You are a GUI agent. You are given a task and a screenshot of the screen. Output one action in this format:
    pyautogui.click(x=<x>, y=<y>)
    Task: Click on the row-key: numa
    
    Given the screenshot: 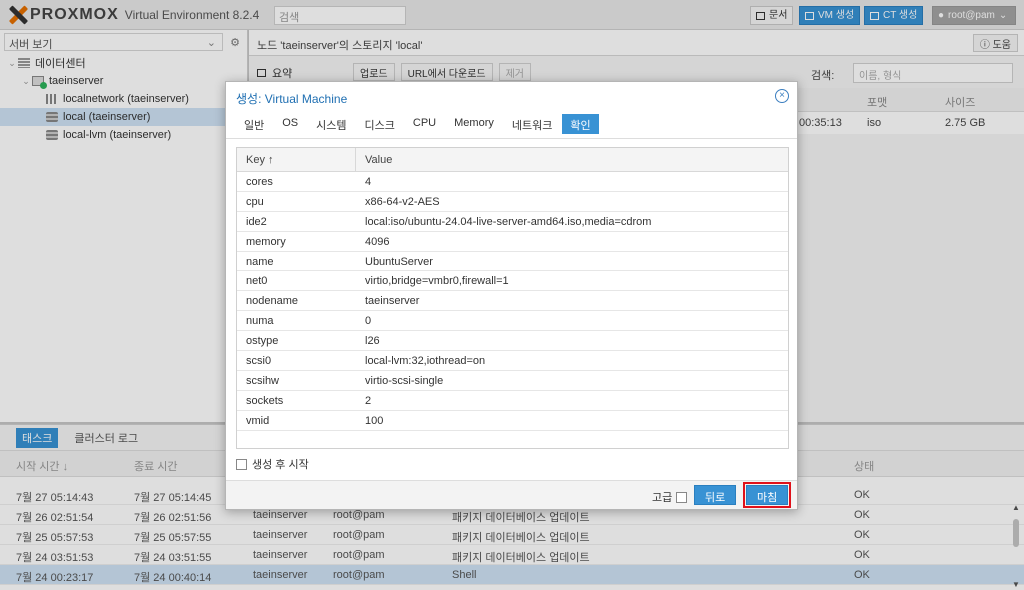 What is the action you would take?
    pyautogui.click(x=260, y=321)
    